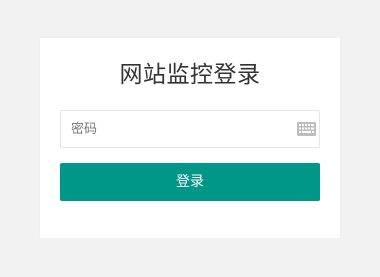 The image size is (380, 277). I want to click on login-button: 登录, so click(190, 182).